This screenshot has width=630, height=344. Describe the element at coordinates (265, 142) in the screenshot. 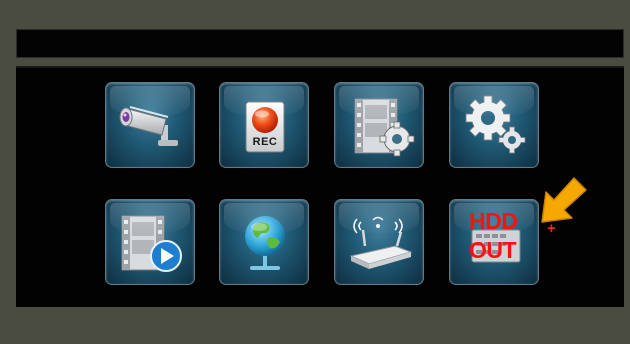

I see `rec-label: REC` at that location.